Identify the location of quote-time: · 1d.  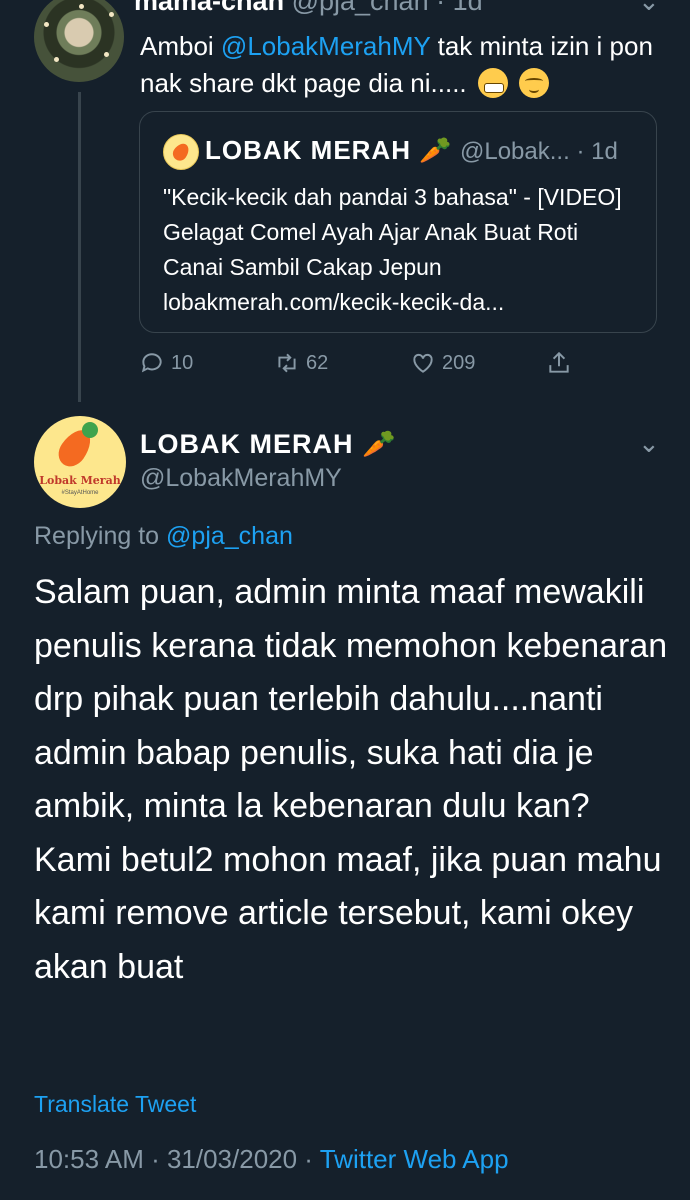
(597, 151).